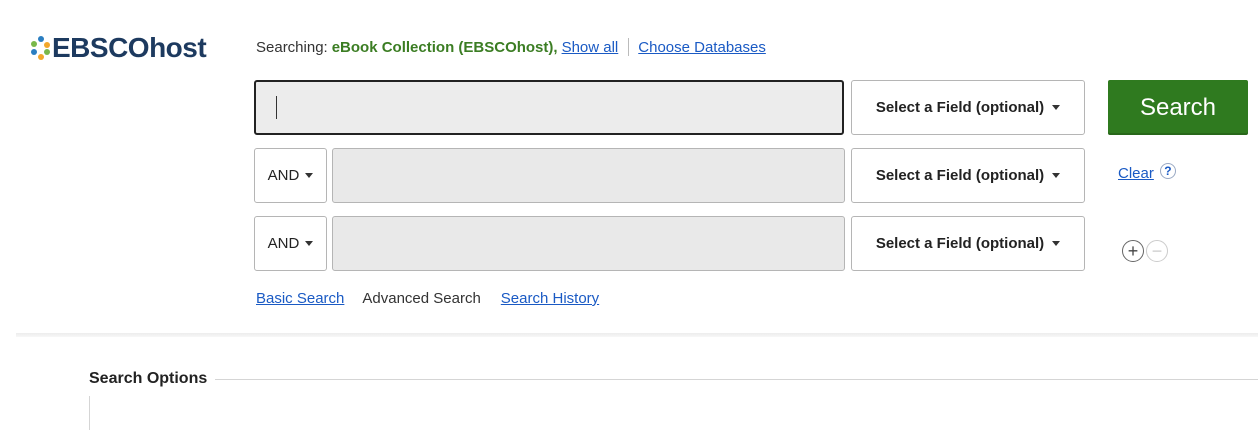 Image resolution: width=1258 pixels, height=430 pixels. What do you see at coordinates (300, 298) in the screenshot?
I see `basic-search-link: Basic Search` at bounding box center [300, 298].